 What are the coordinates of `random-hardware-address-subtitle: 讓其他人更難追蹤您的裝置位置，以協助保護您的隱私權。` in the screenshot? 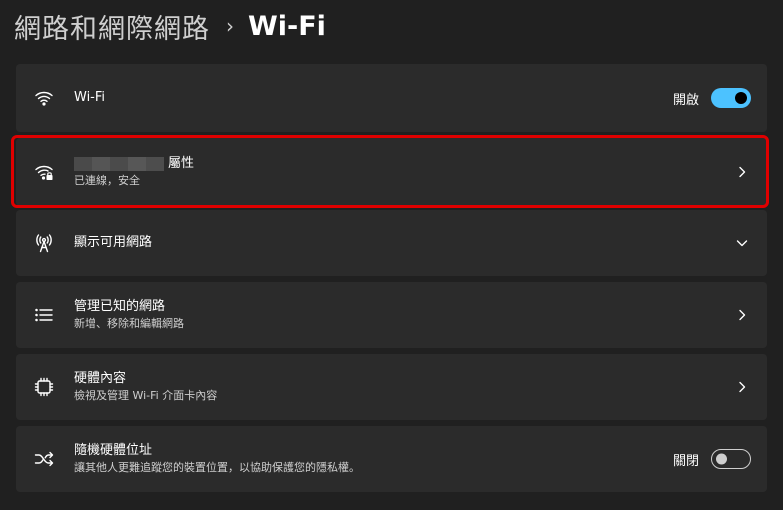 It's located at (217, 467).